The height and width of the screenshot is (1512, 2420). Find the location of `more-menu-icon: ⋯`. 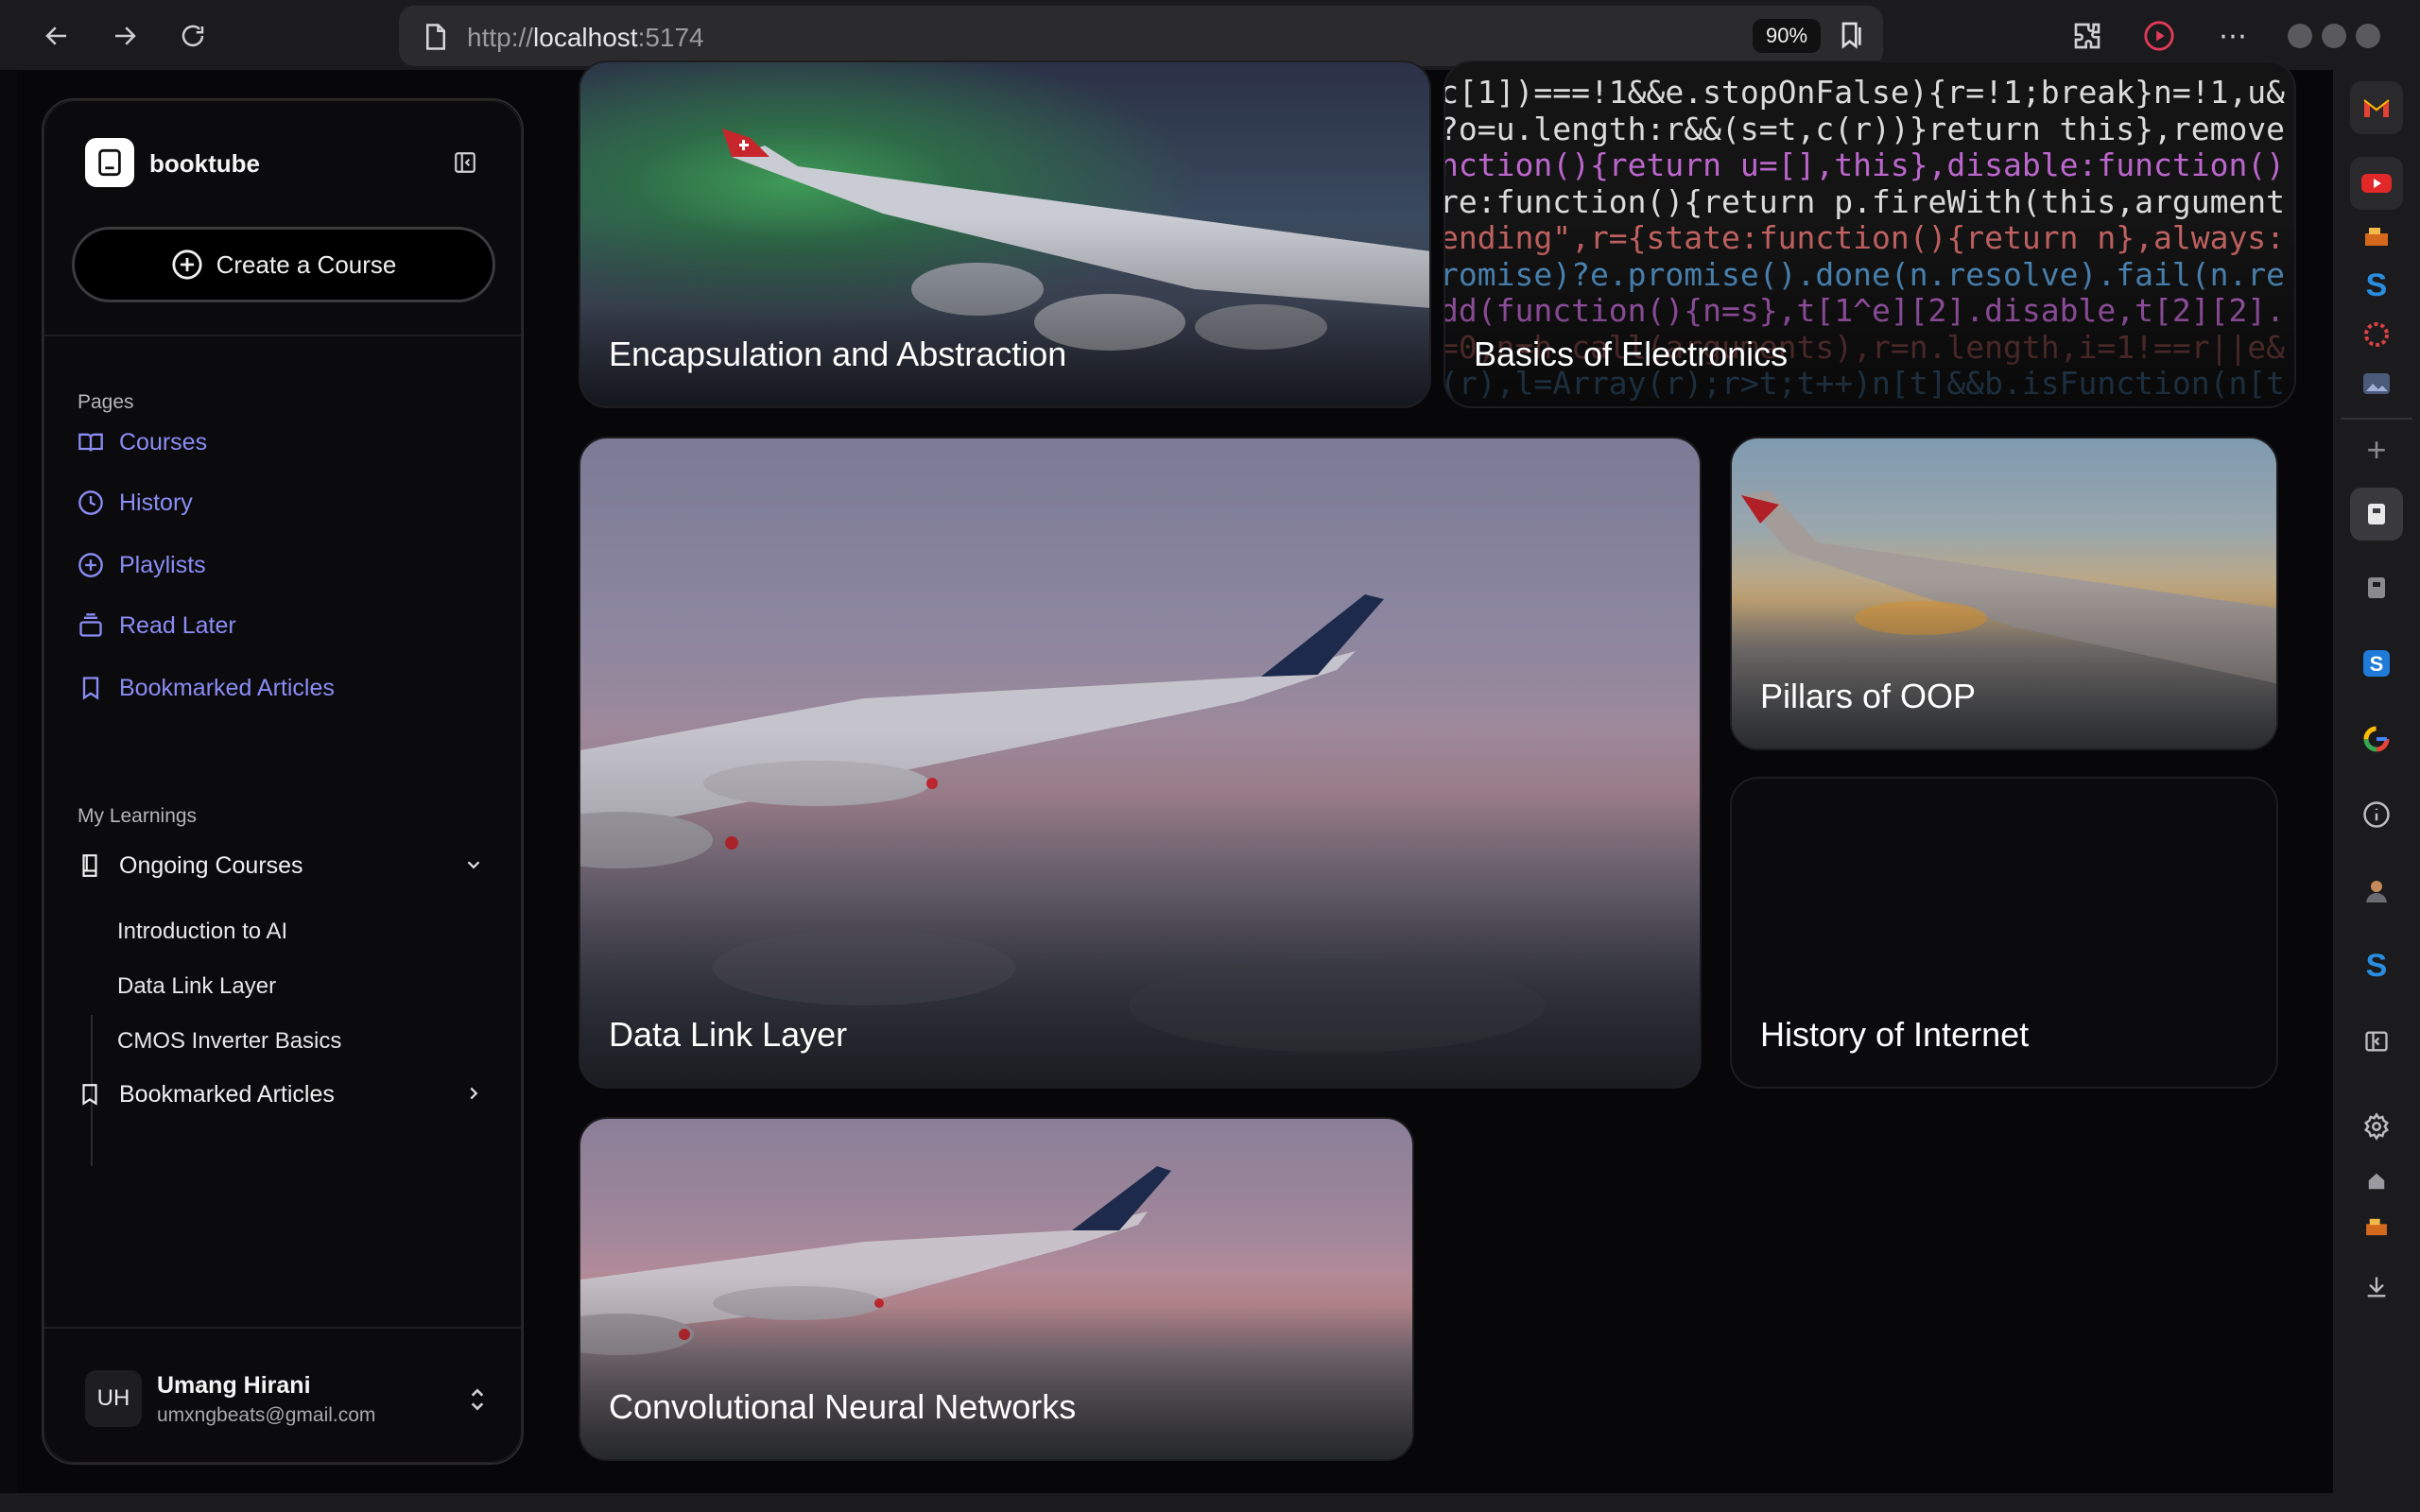

more-menu-icon: ⋯ is located at coordinates (2233, 36).